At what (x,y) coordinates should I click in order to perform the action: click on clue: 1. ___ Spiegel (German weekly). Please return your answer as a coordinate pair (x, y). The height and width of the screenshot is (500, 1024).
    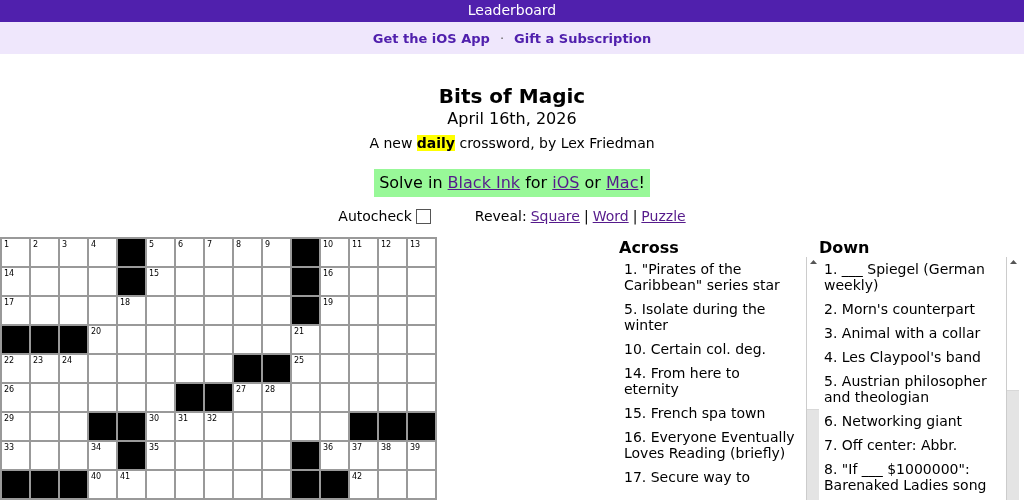
    Looking at the image, I should click on (910, 277).